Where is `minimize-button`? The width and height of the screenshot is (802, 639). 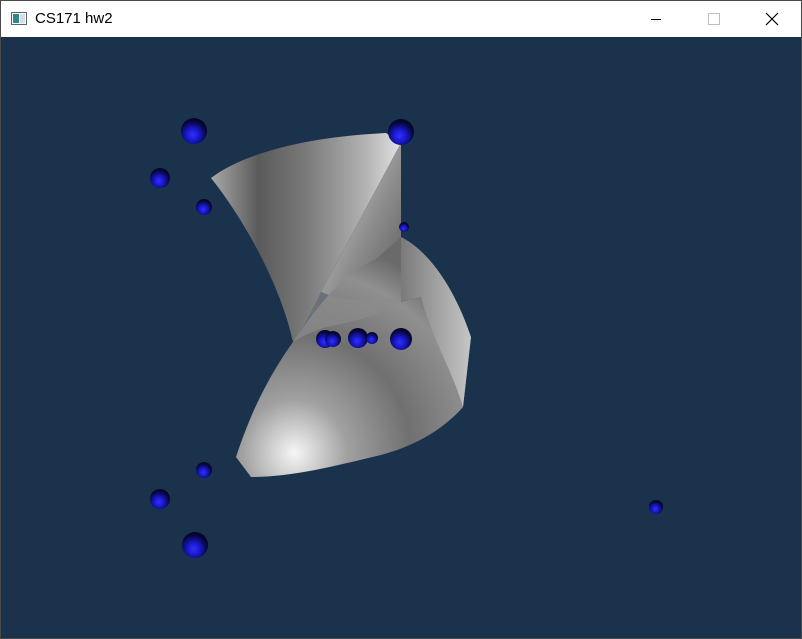
minimize-button is located at coordinates (656, 19).